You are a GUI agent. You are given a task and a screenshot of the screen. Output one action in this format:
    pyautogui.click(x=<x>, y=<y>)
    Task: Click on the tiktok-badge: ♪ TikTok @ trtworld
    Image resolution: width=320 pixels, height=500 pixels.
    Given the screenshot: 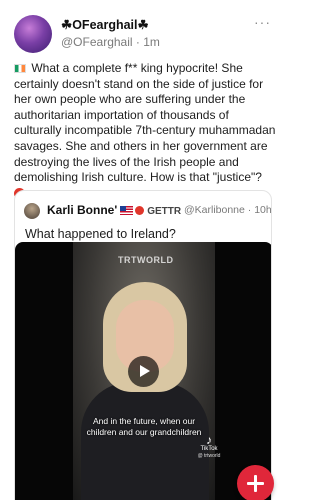 What is the action you would take?
    pyautogui.click(x=209, y=446)
    